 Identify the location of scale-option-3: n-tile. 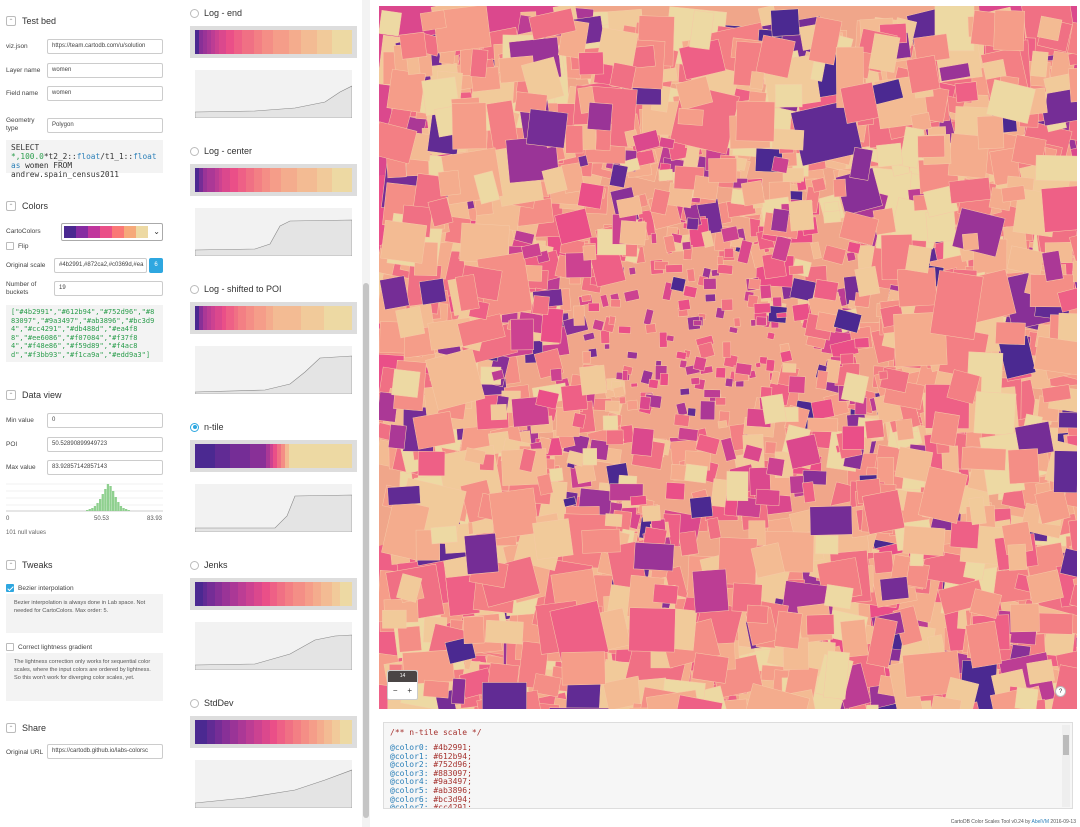
(207, 427).